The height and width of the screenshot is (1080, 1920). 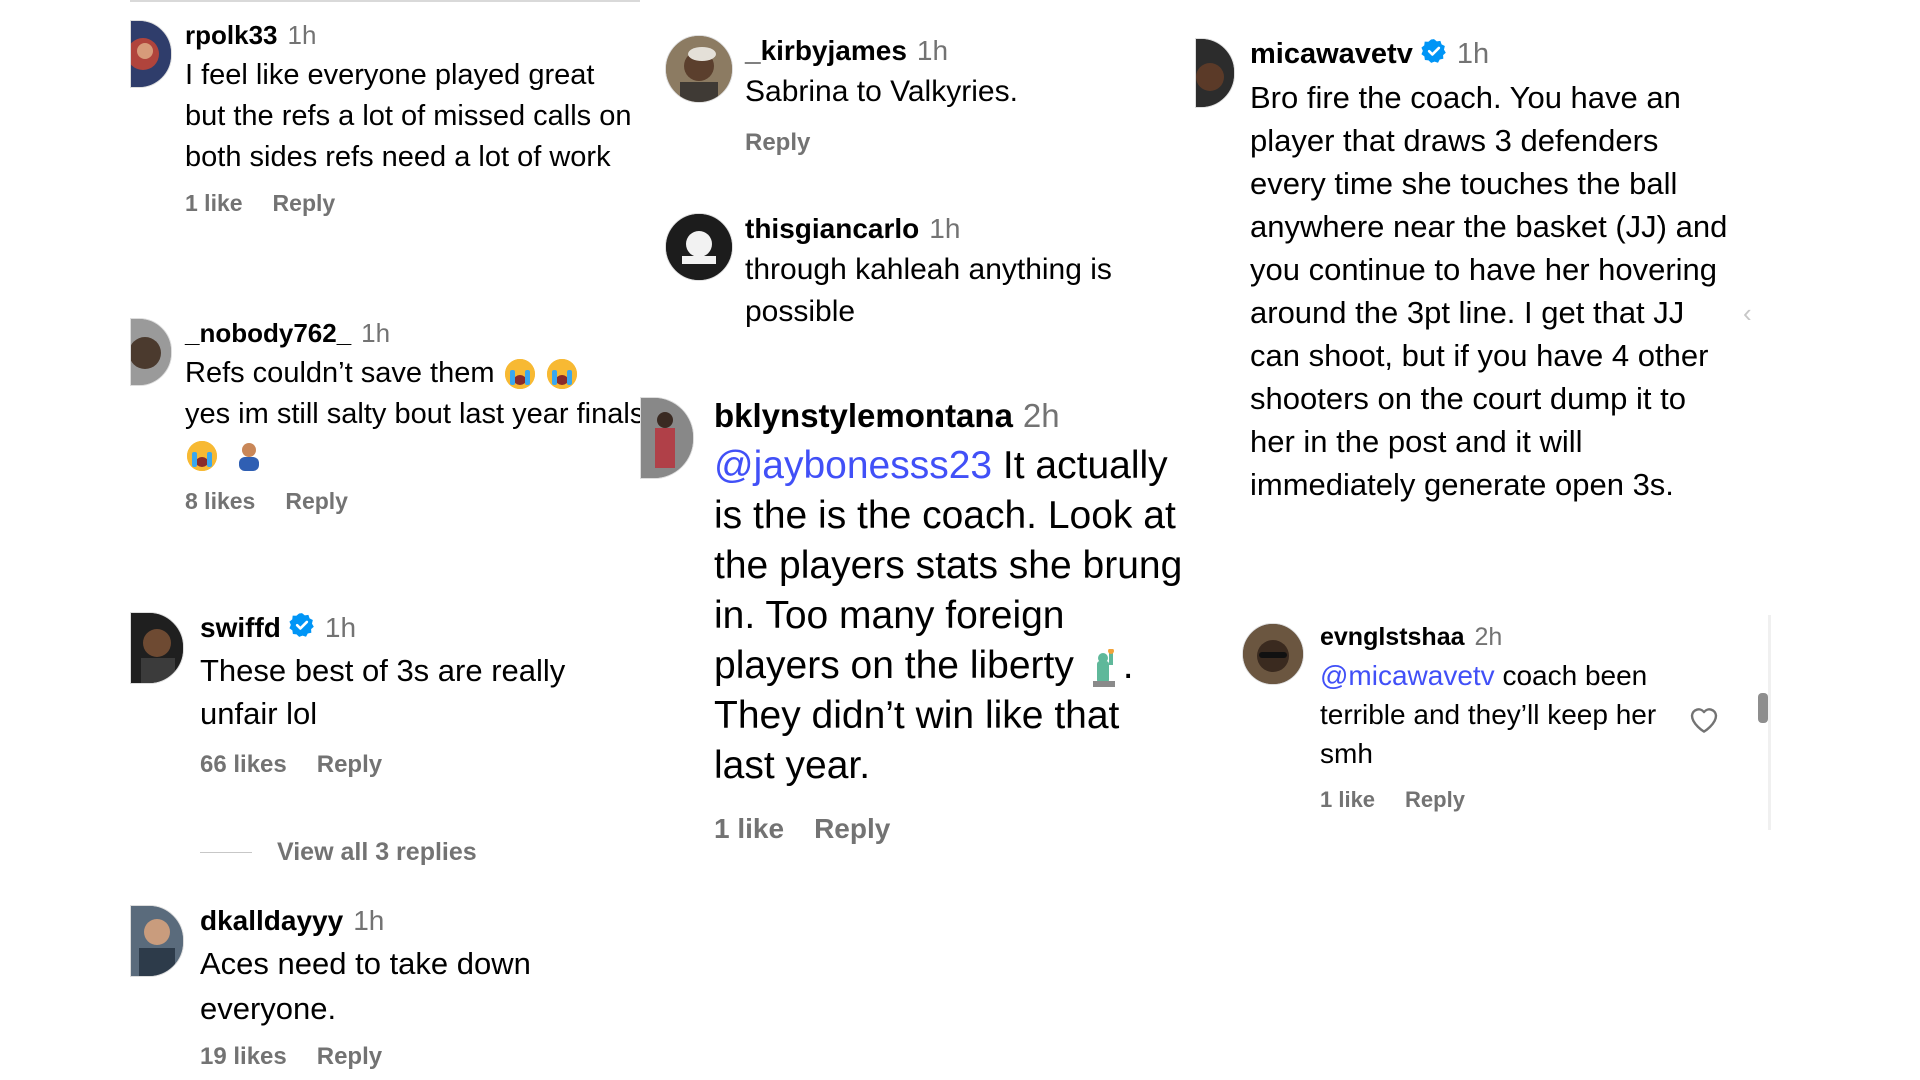 I want to click on comment-text-part: Refs couldn’t save them, so click(x=340, y=373).